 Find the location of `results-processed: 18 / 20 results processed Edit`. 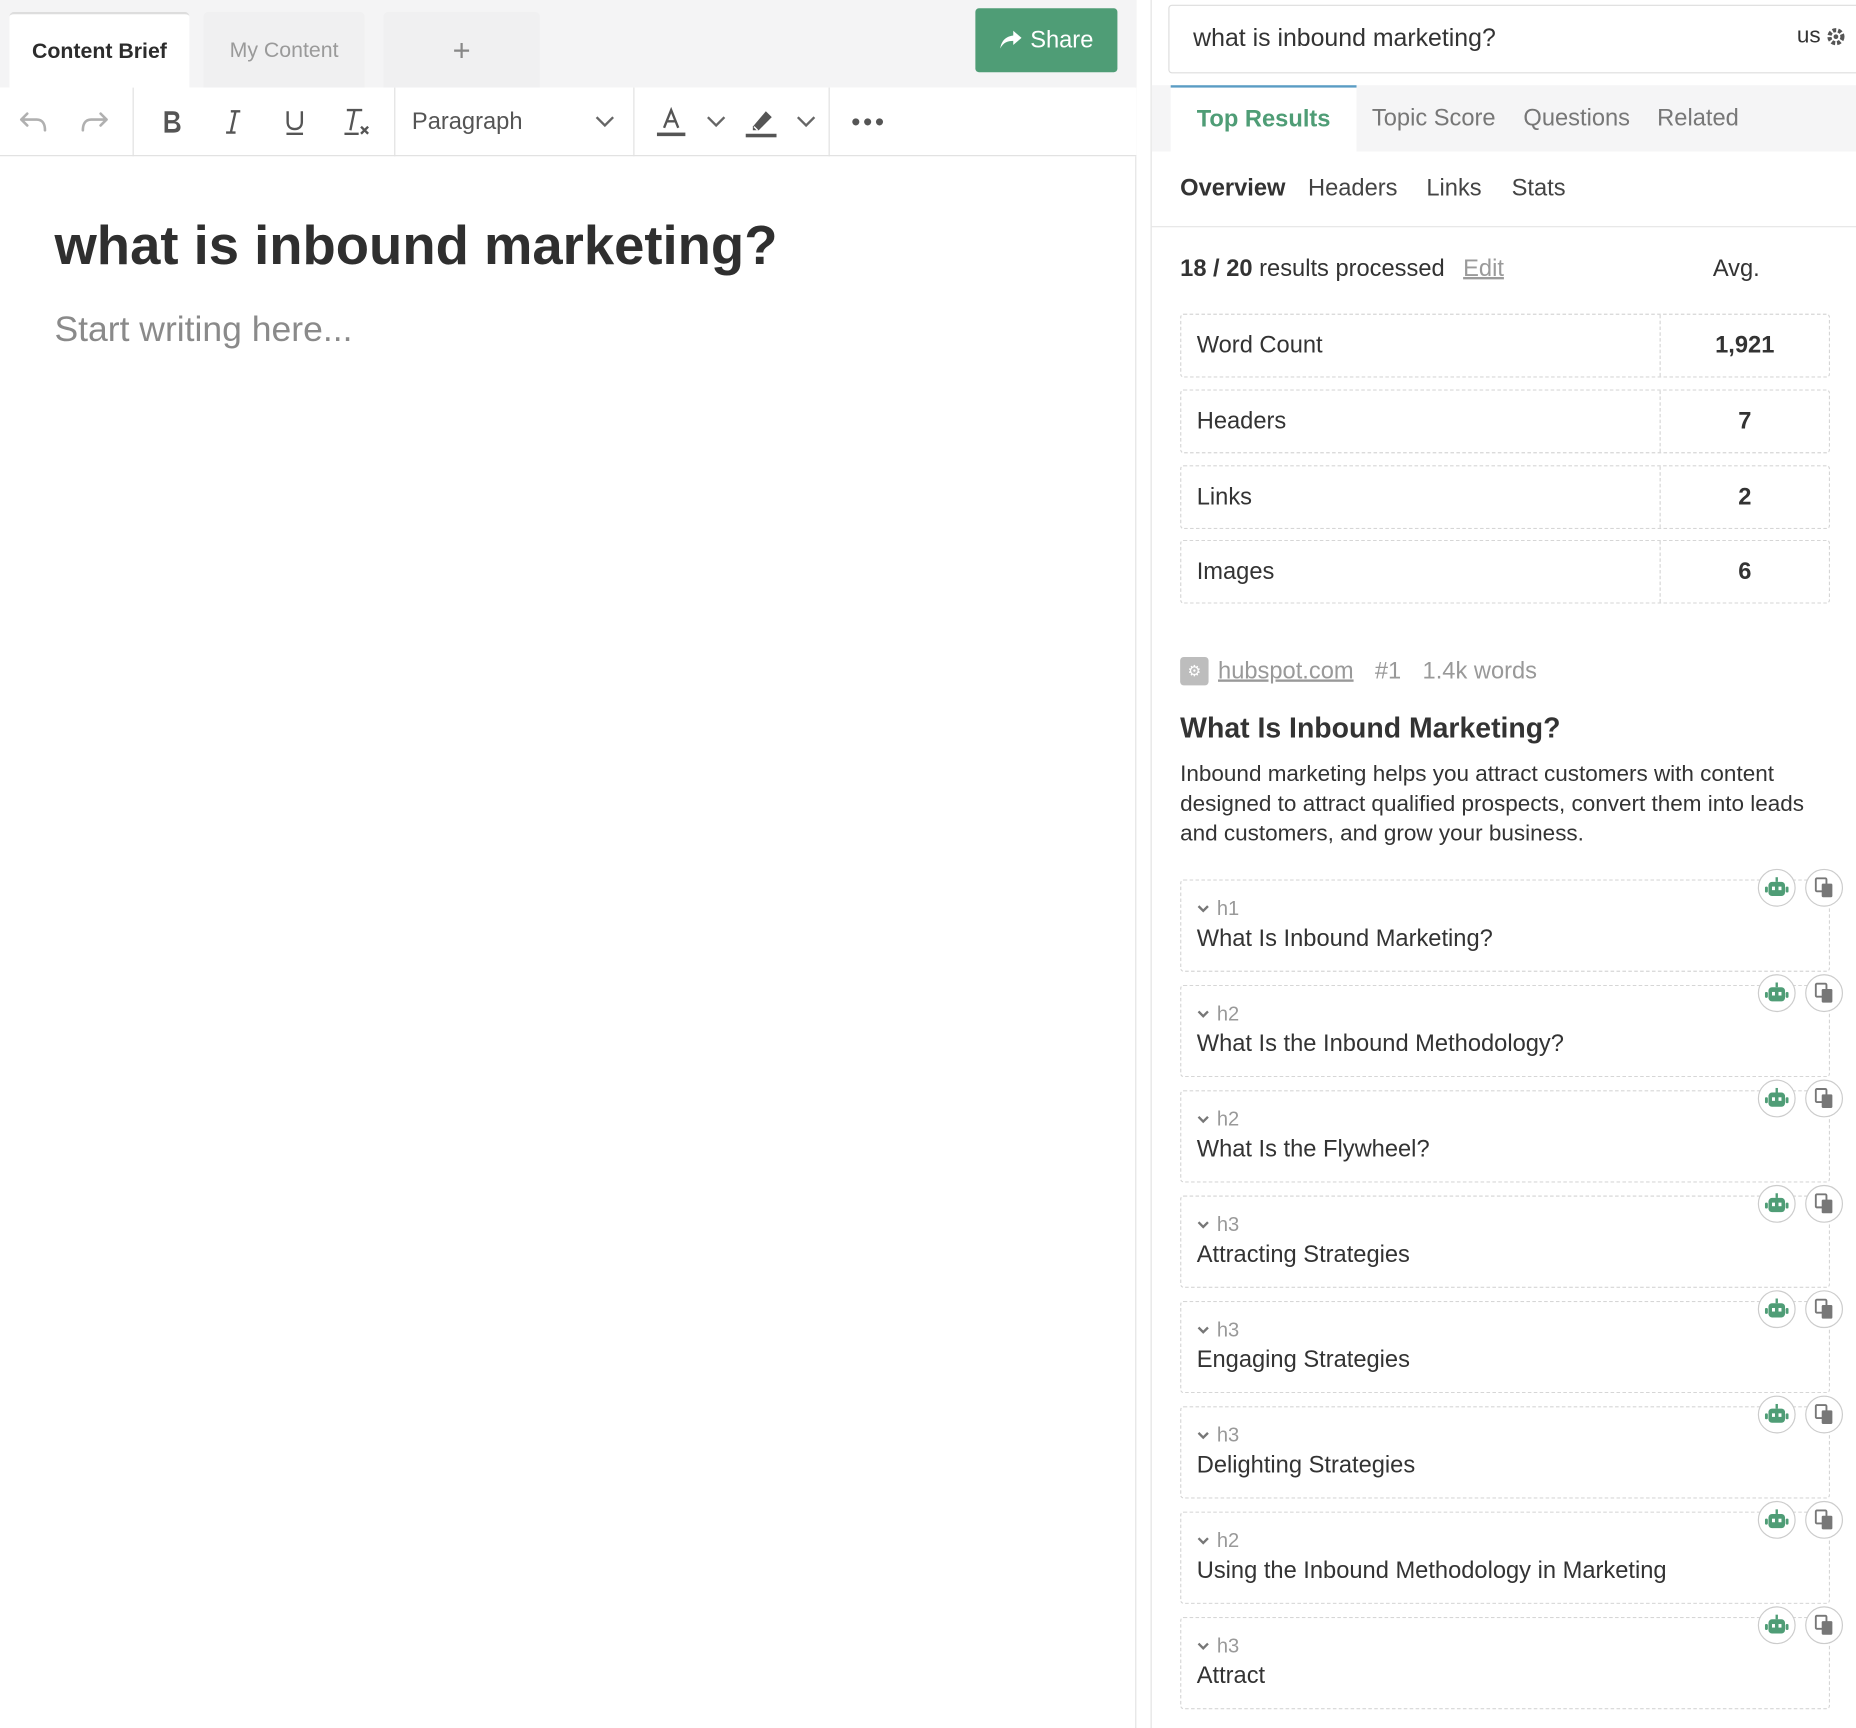

results-processed: 18 / 20 results processed Edit is located at coordinates (1342, 269).